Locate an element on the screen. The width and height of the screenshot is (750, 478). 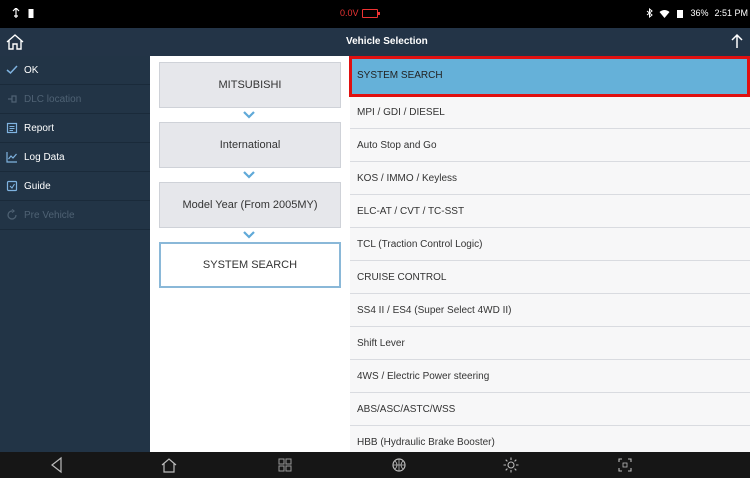
sidebar-item-label: Guide is located at coordinates (37, 186).